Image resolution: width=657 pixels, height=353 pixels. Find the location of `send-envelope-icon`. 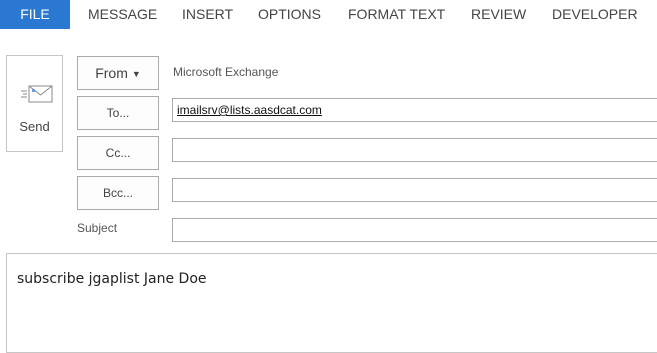

send-envelope-icon is located at coordinates (37, 94).